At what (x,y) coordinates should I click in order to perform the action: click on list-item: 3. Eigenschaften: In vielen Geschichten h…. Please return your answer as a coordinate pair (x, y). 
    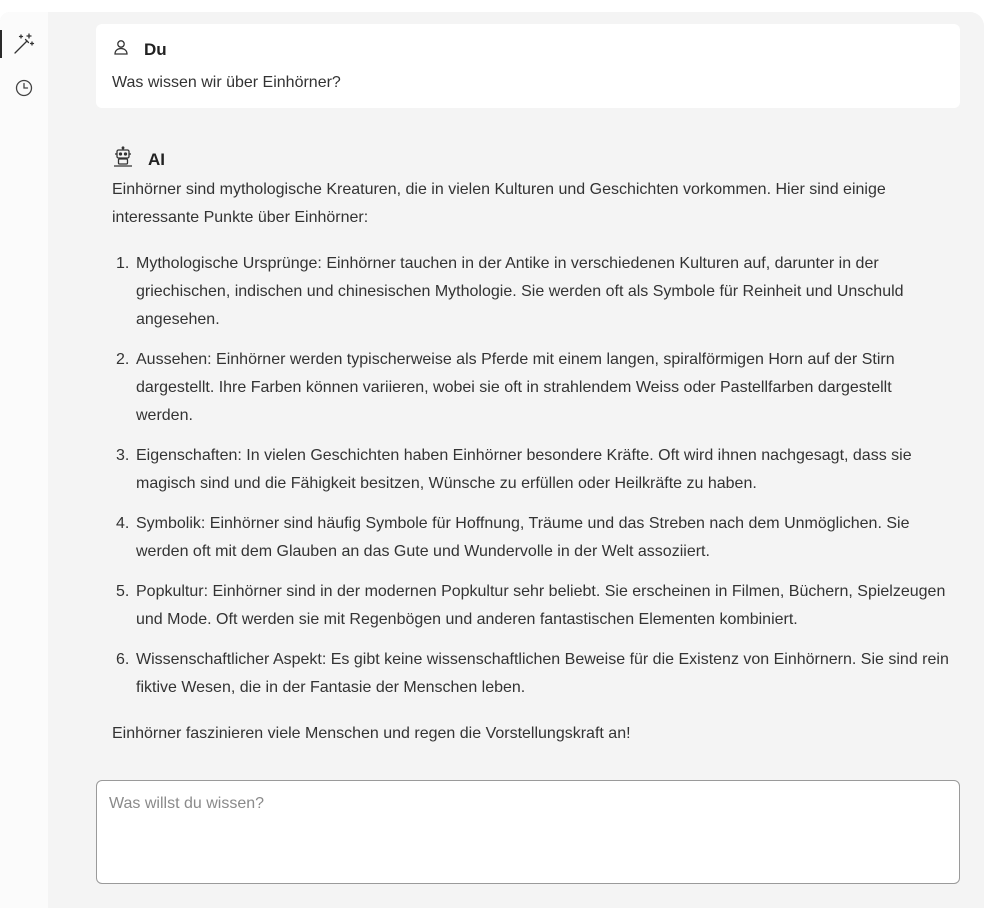
    Looking at the image, I should click on (532, 470).